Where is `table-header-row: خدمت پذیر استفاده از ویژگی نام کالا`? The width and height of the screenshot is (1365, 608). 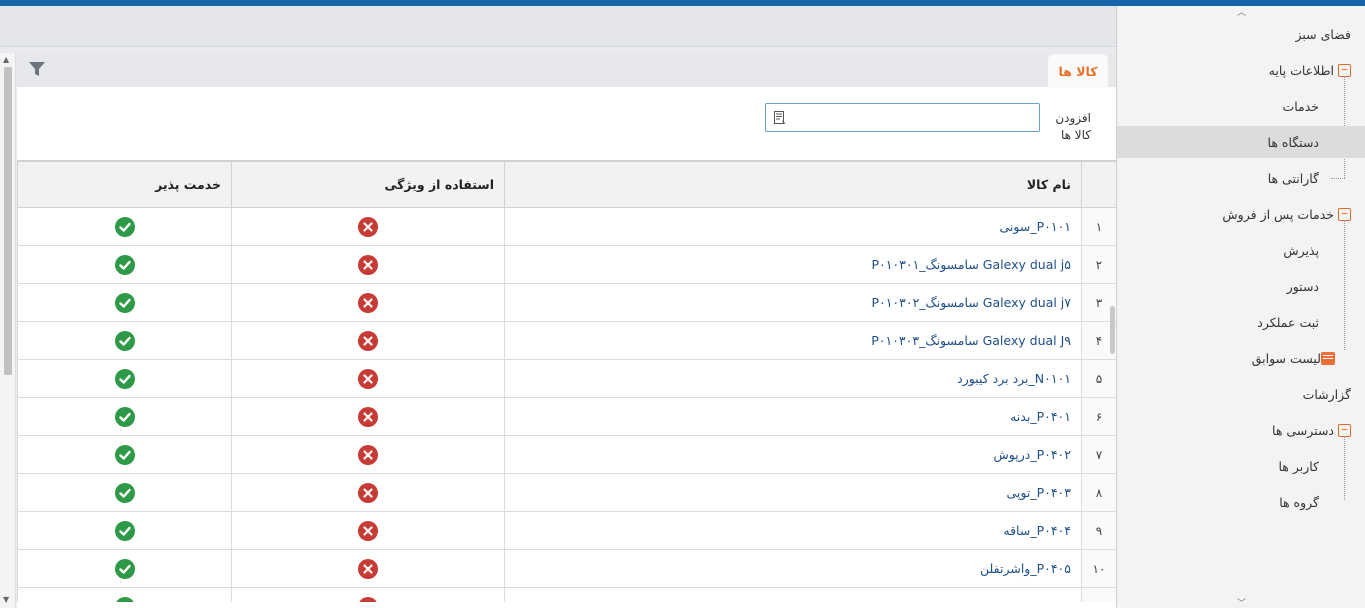
table-header-row: خدمت پذیر استفاده از ویژگی نام کالا is located at coordinates (566, 184).